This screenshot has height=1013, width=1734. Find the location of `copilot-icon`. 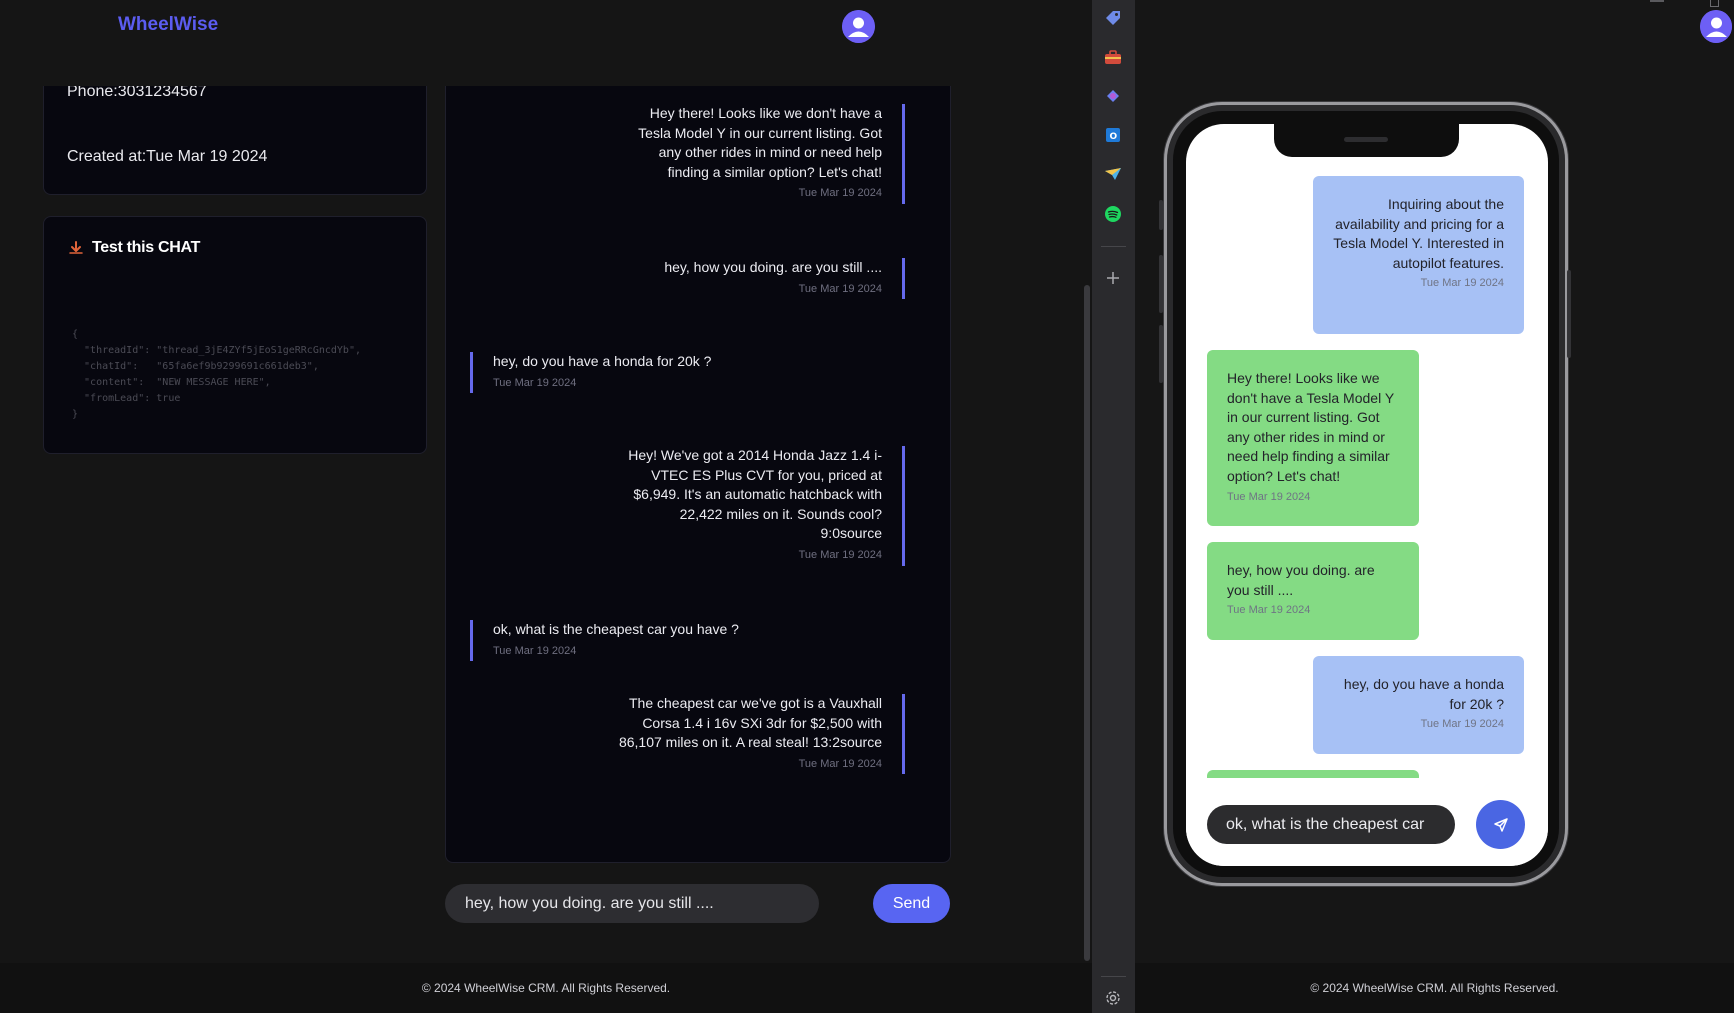

copilot-icon is located at coordinates (1113, 96).